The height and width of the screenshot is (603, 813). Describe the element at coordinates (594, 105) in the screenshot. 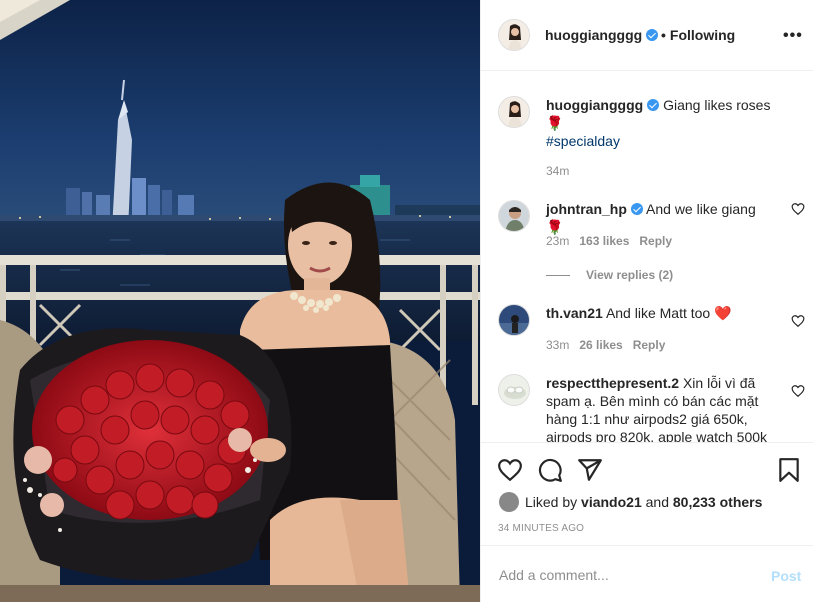

I see `caption-username: huoggiangggg` at that location.